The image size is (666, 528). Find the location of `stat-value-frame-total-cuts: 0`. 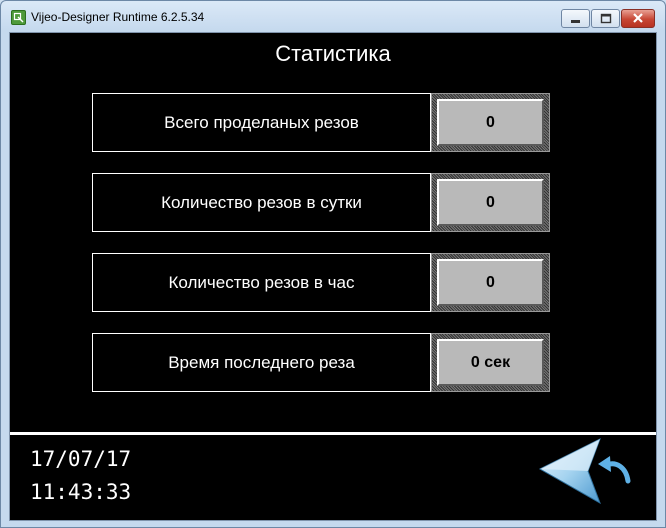

stat-value-frame-total-cuts: 0 is located at coordinates (490, 122).